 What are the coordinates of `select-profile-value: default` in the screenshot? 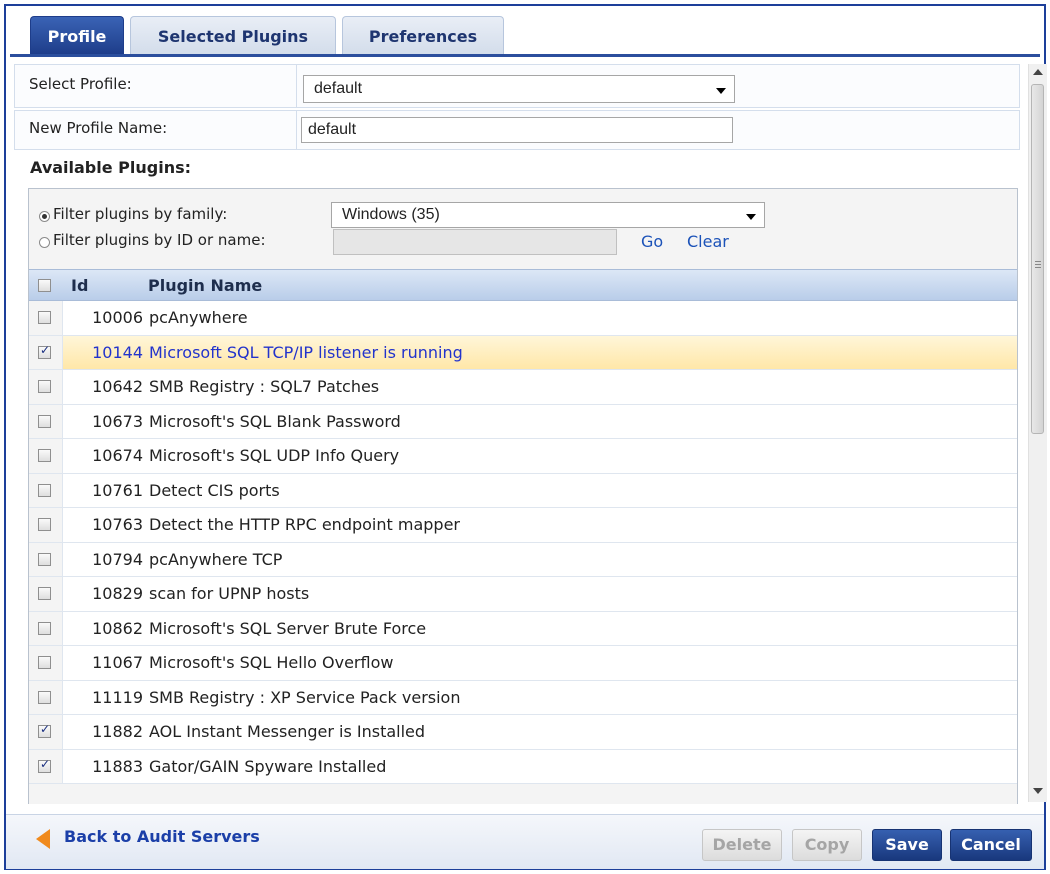 It's located at (338, 88).